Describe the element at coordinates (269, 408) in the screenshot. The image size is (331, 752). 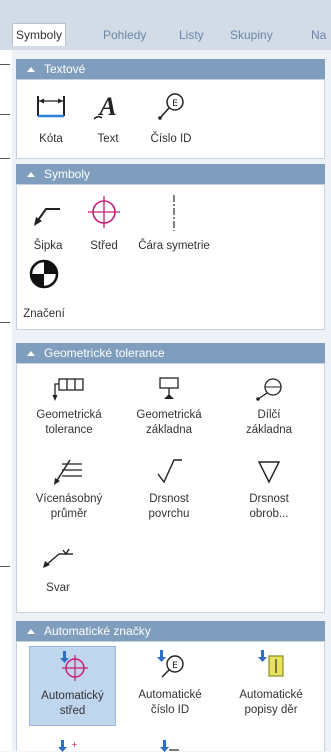
I see `dilci-zakladna-button: Dílčí základna` at that location.